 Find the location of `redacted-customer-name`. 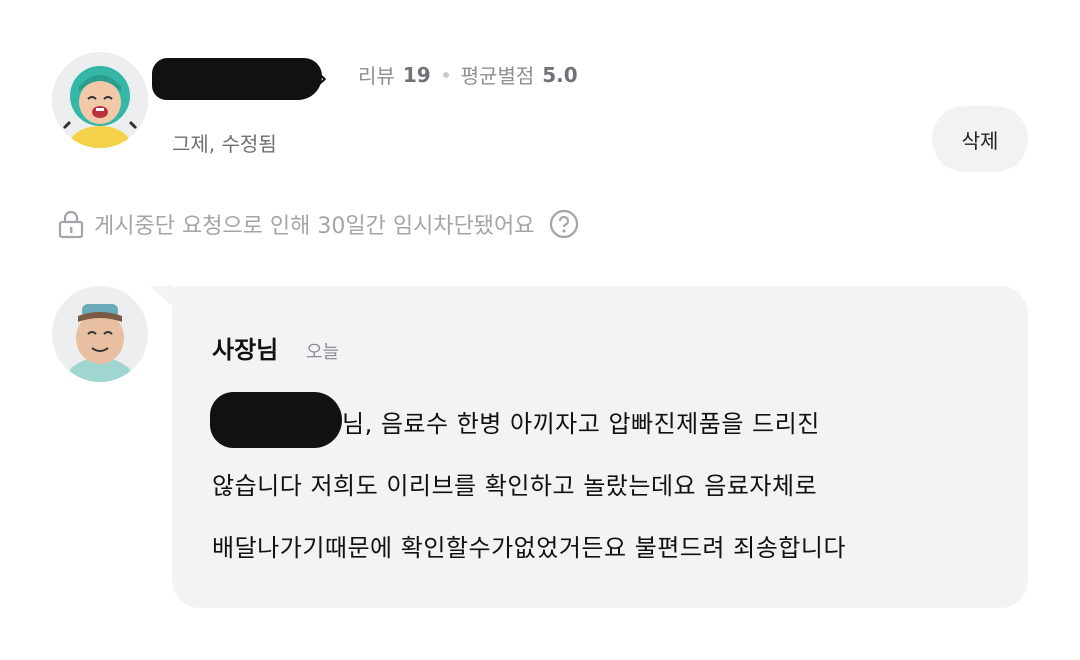

redacted-customer-name is located at coordinates (276, 420).